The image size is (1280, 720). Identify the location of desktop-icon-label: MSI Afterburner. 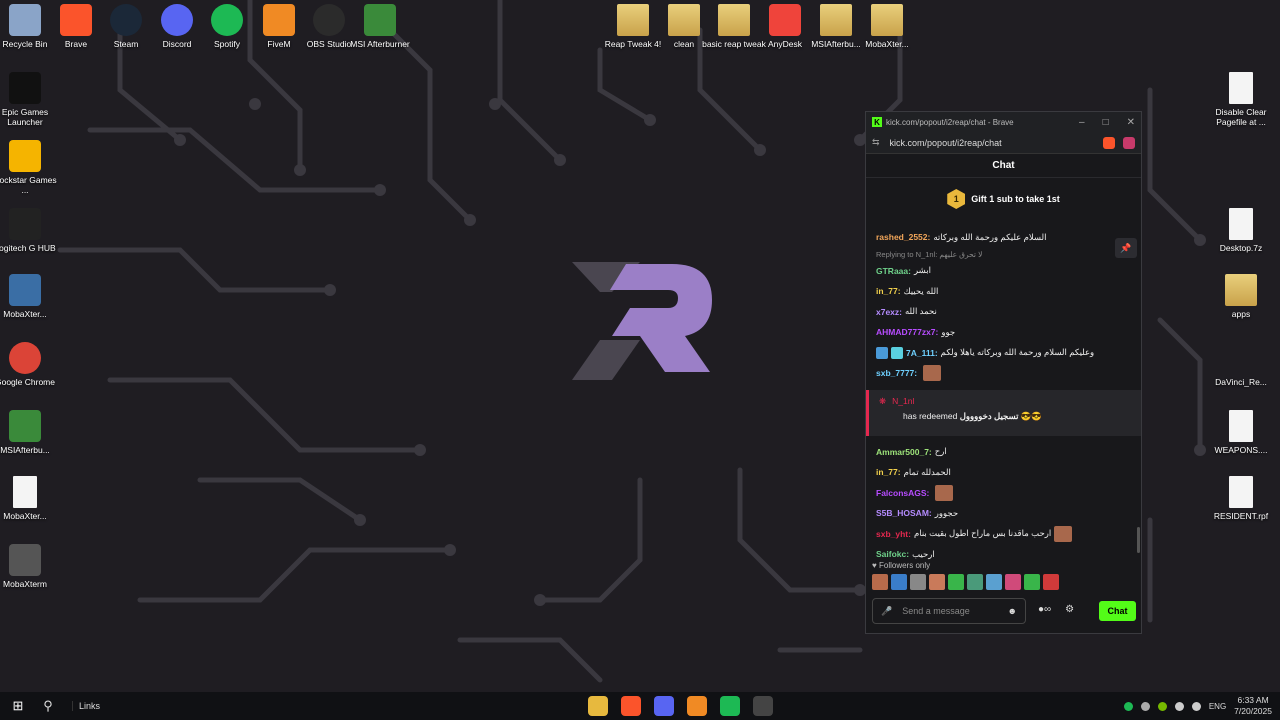
(380, 44).